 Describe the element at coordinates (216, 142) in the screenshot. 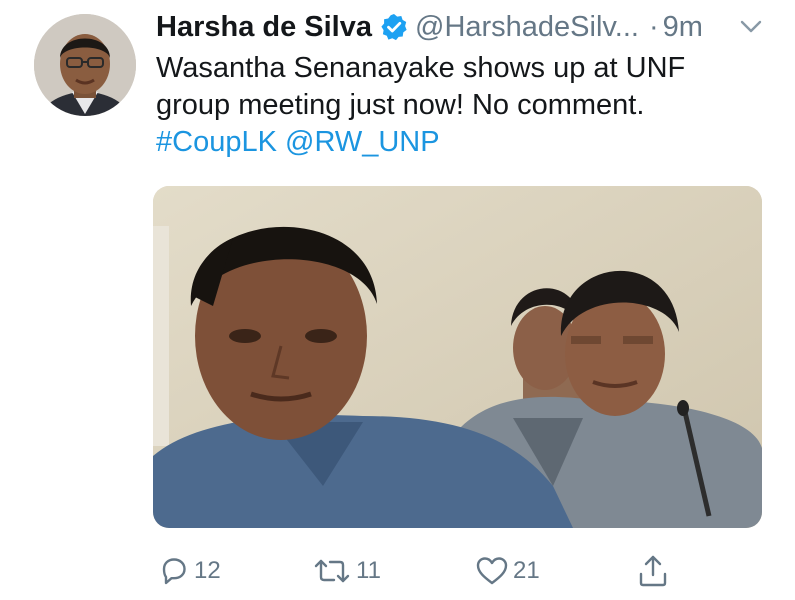

I see `hashtag-link: #CoupLK` at that location.